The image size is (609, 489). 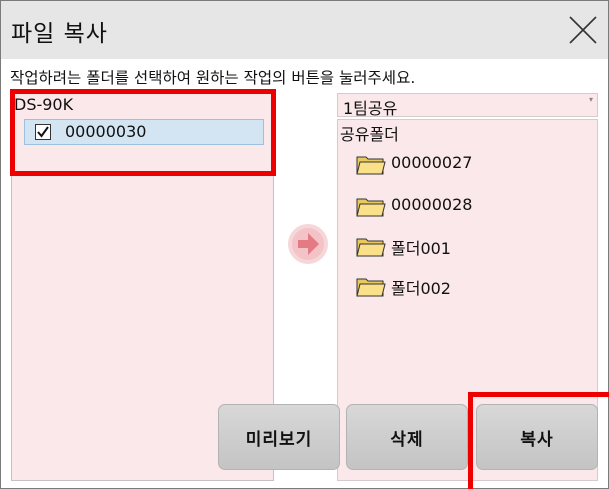 What do you see at coordinates (421, 248) in the screenshot?
I see `destination-folder-label: 폴더001` at bounding box center [421, 248].